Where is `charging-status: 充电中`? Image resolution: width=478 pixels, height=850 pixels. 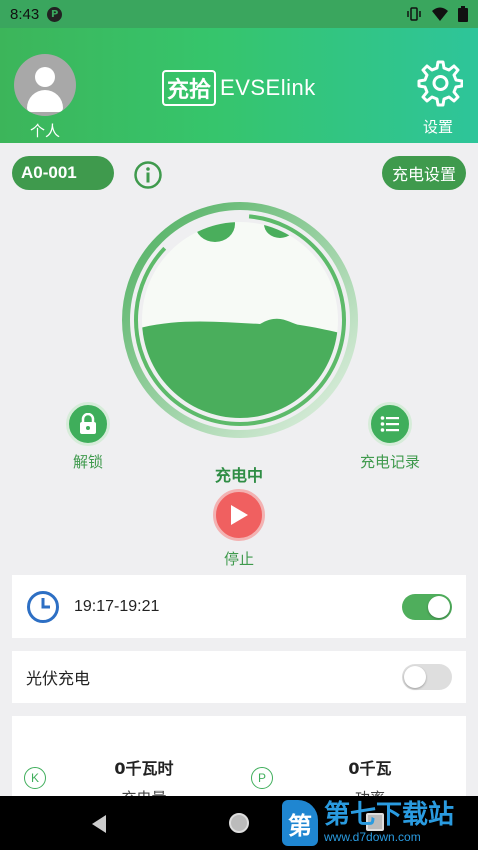
charging-status: 充电中 is located at coordinates (238, 475).